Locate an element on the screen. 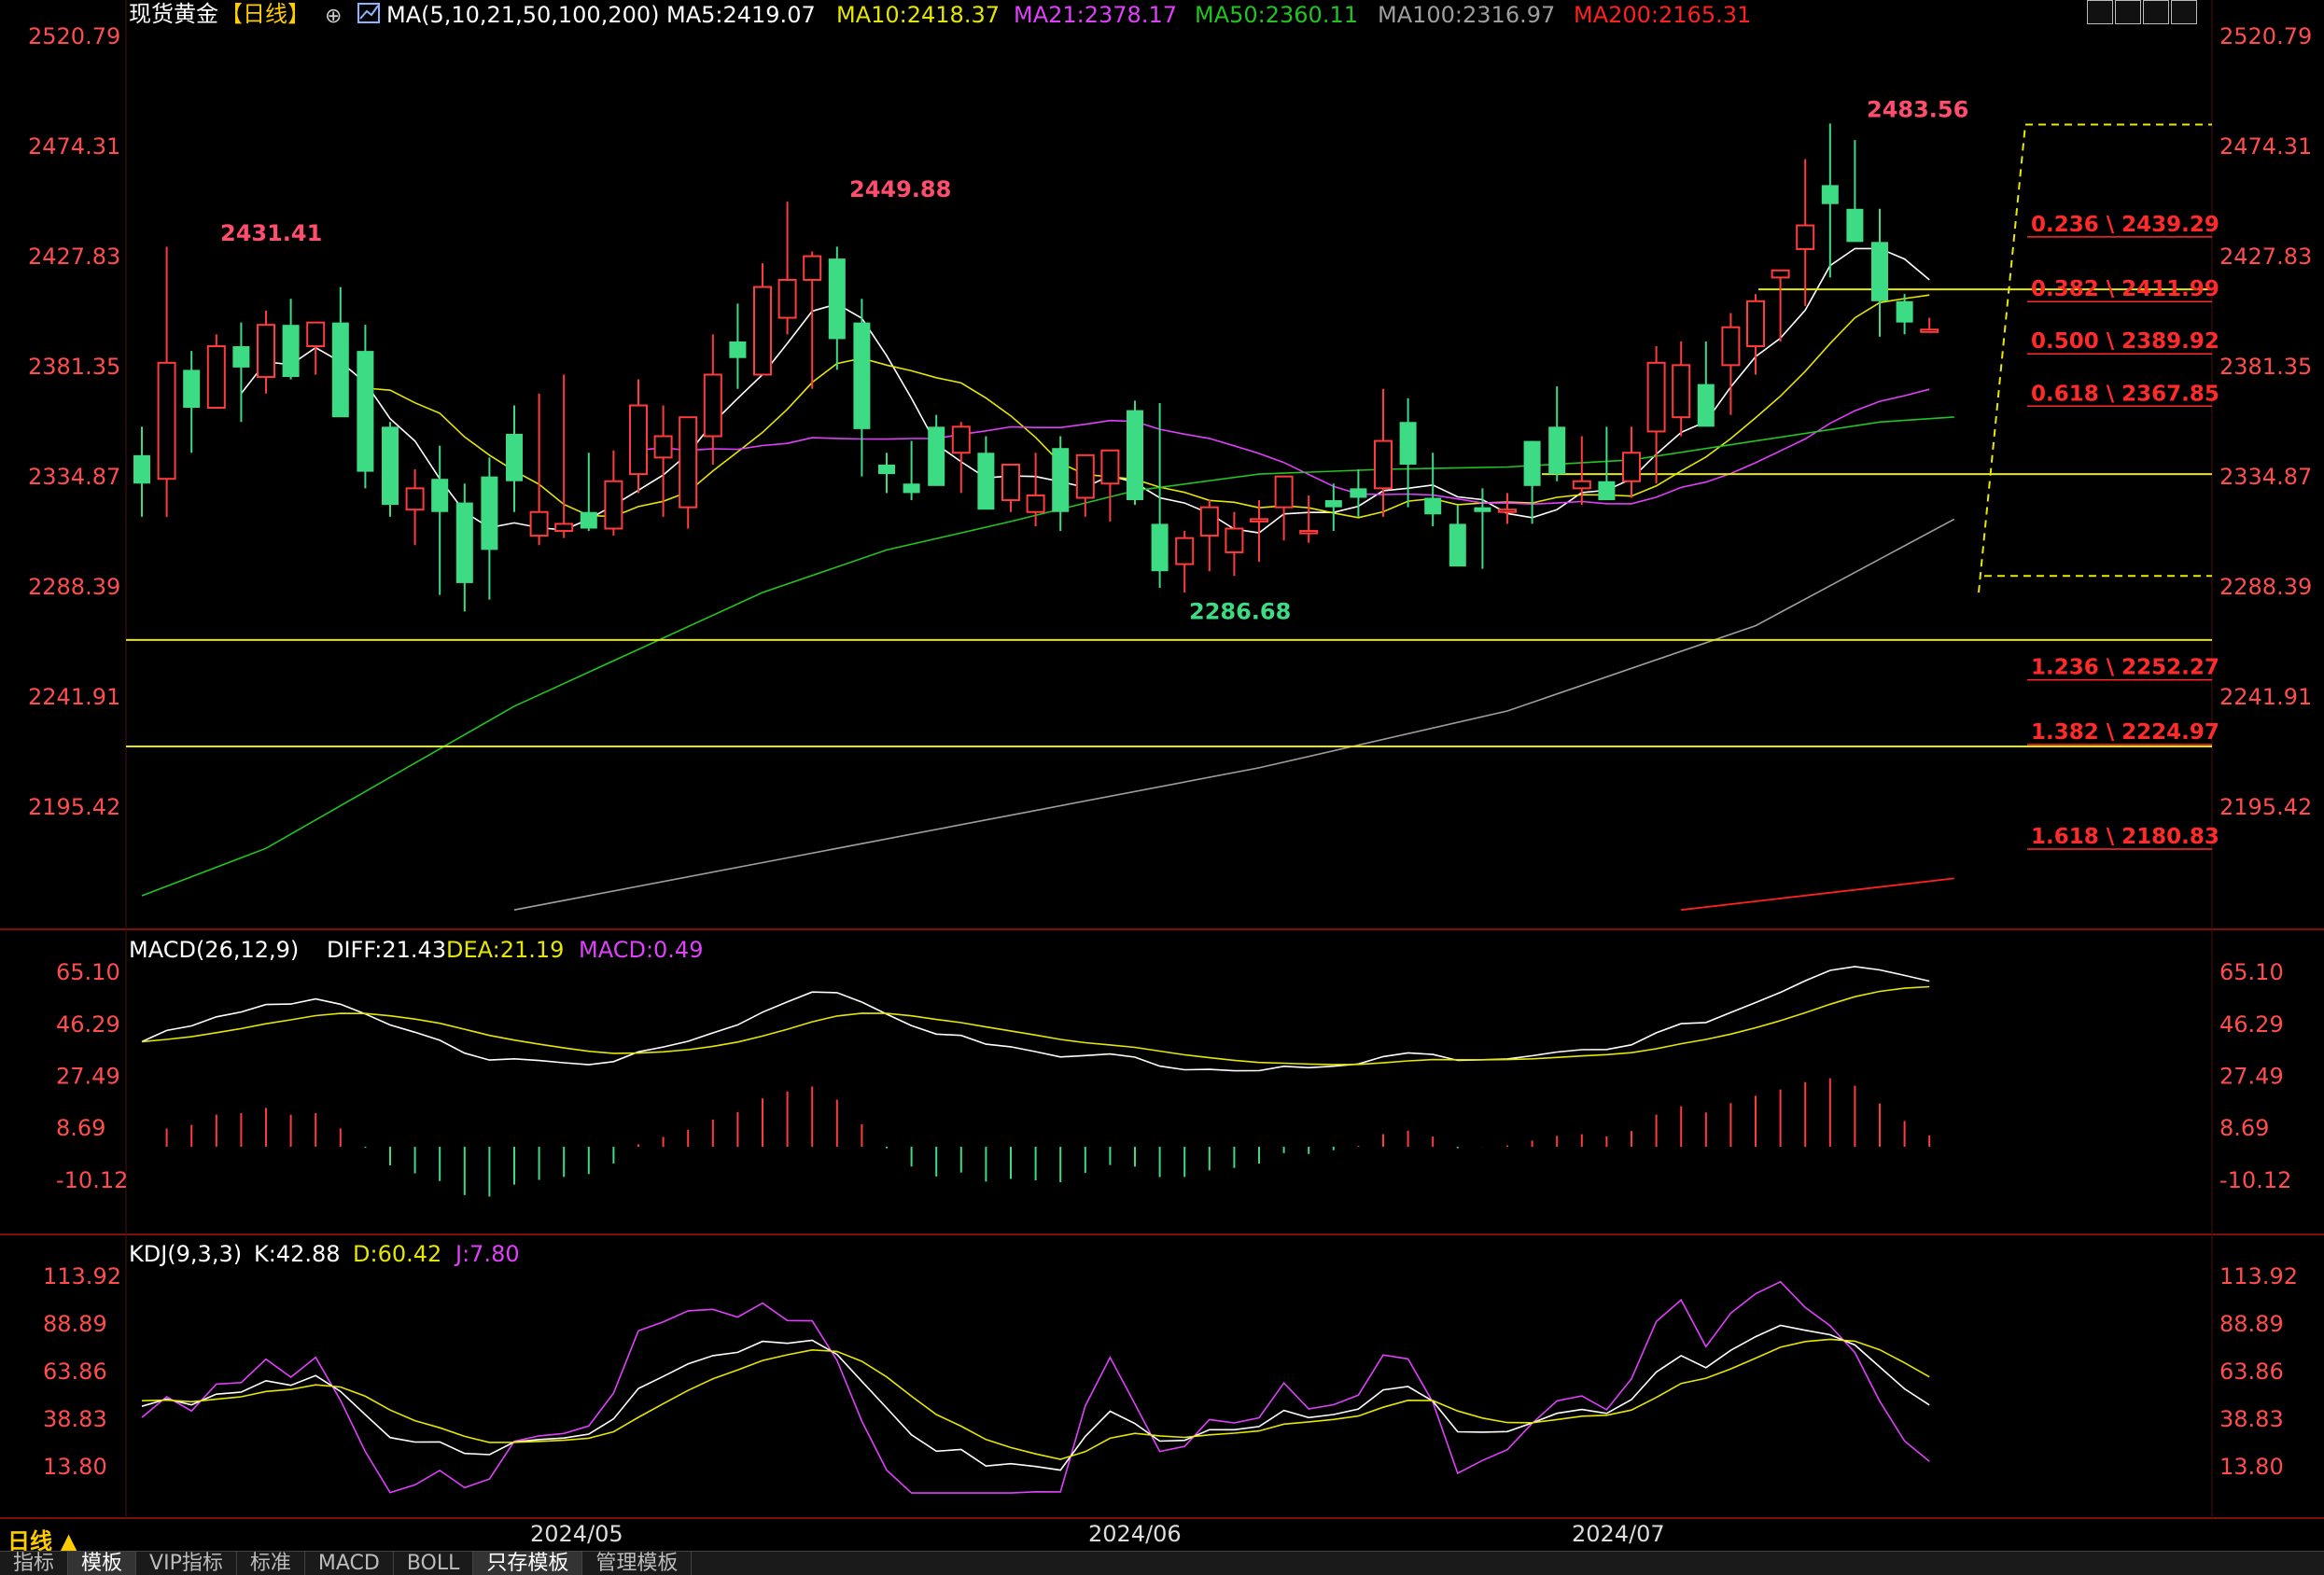 The width and height of the screenshot is (2324, 1575). tab-indicator: 指标 is located at coordinates (34, 1563).